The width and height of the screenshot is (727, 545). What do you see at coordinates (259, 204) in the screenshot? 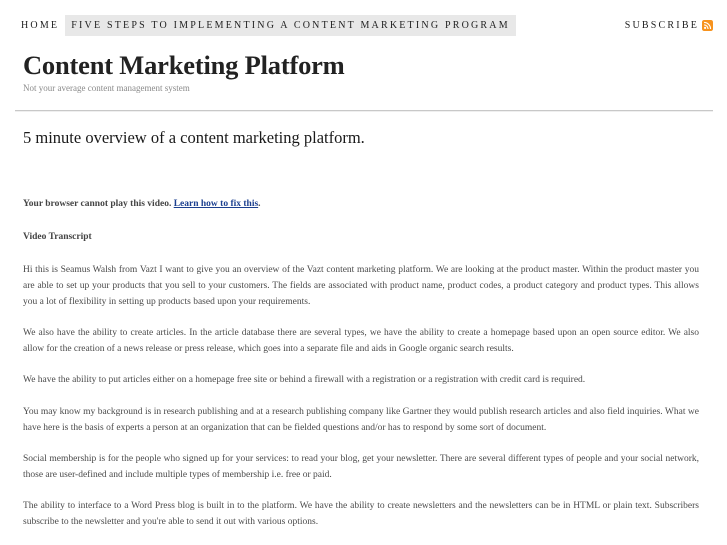
I see `video-notice-period: .` at bounding box center [259, 204].